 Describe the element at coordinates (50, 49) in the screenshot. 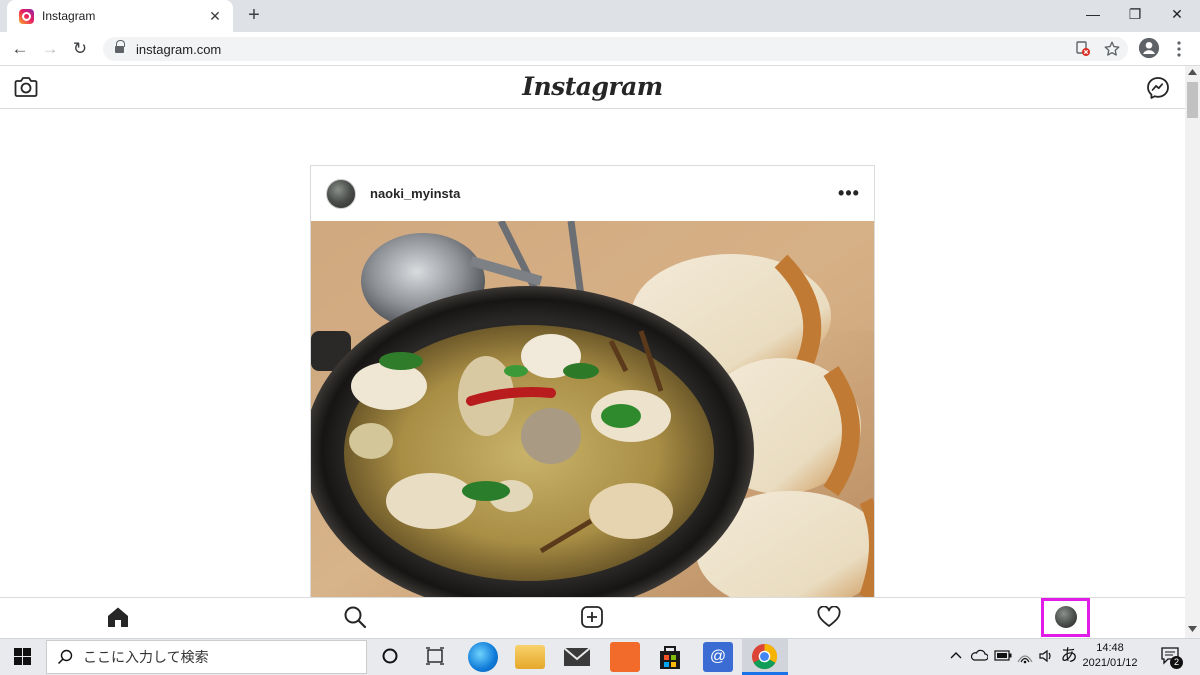

I see `forward-button: →` at that location.